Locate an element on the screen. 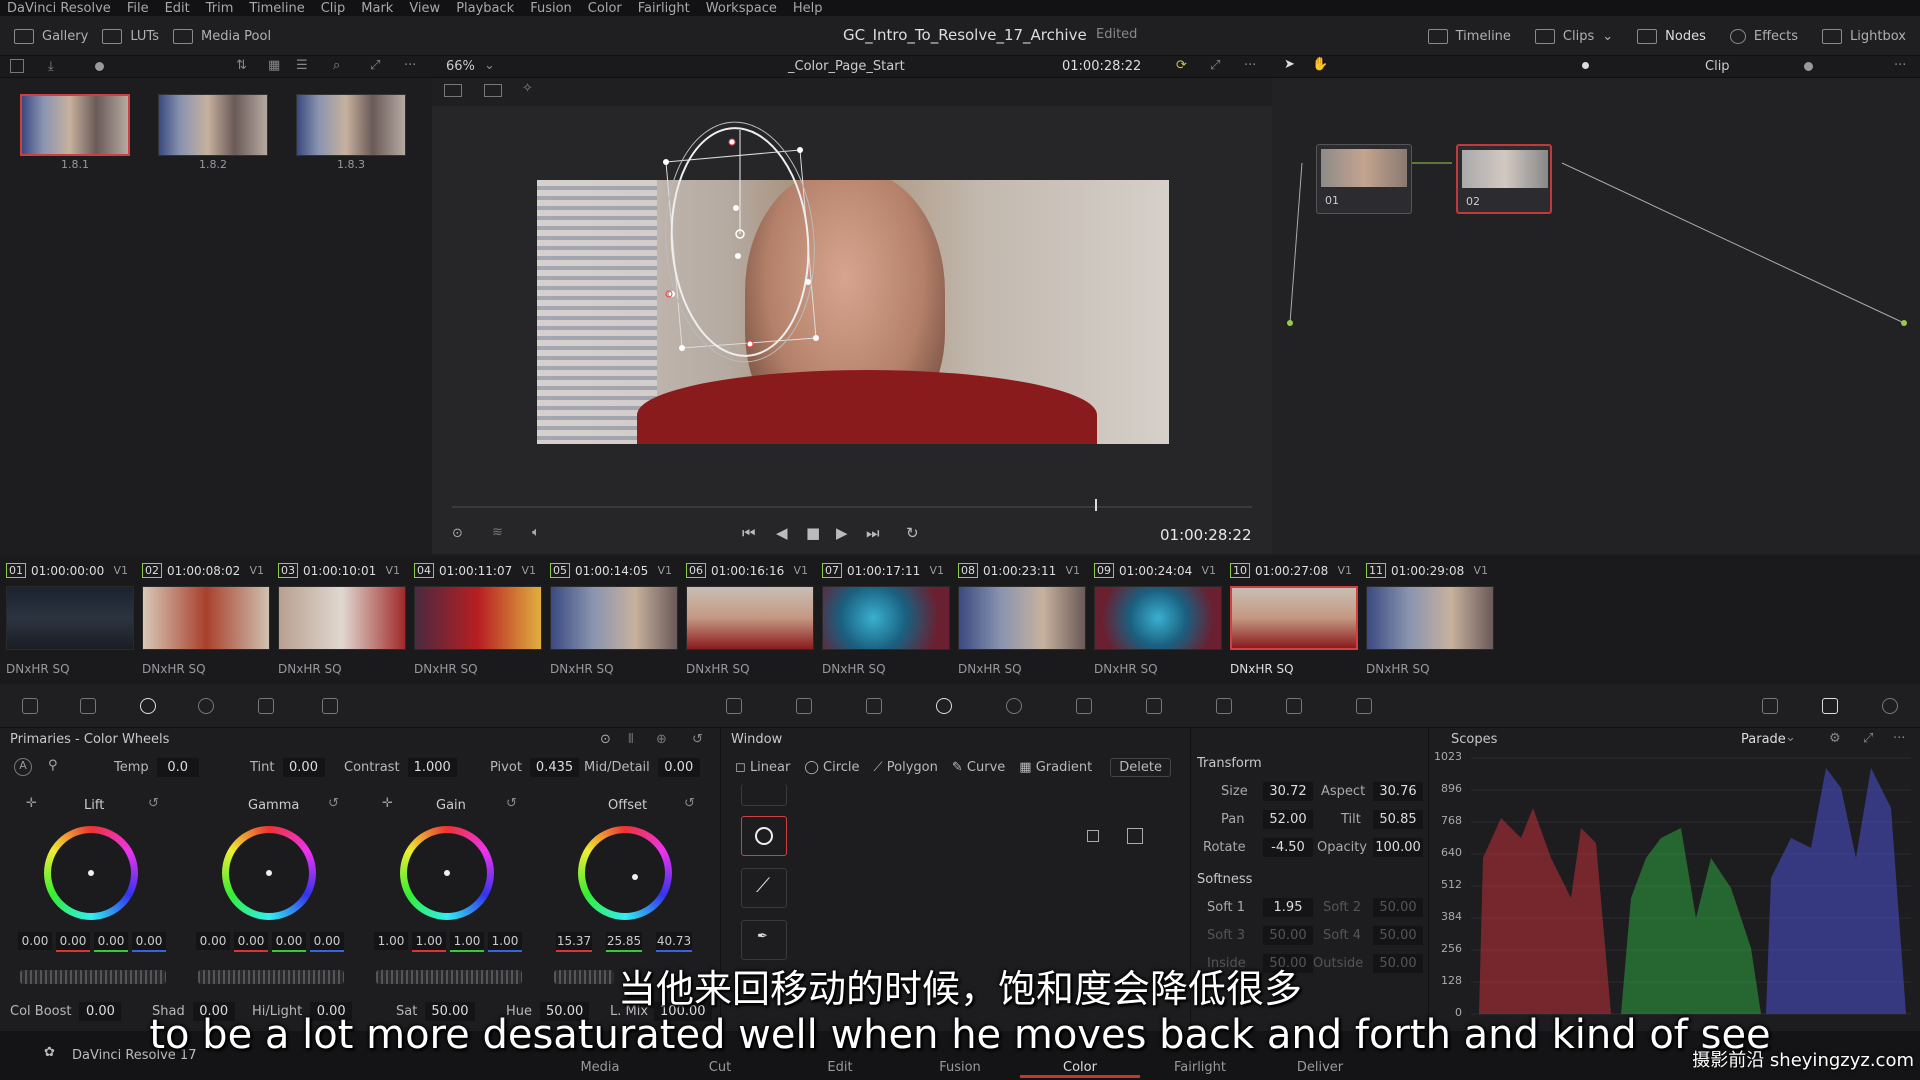  timeline-clip: 04 01:00:11:07 V1 DNxHR SQ is located at coordinates (476, 620).